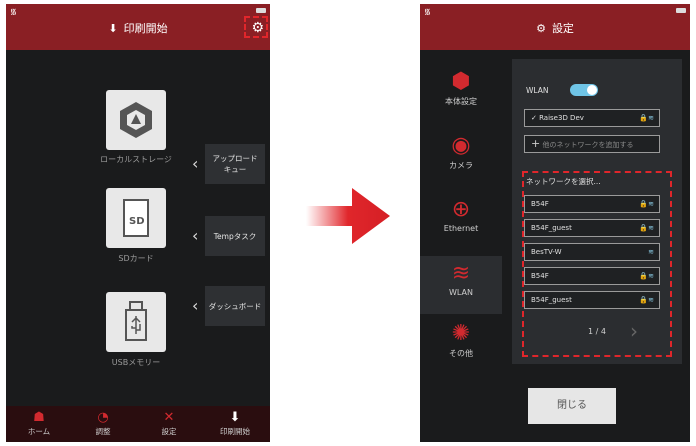 The width and height of the screenshot is (696, 446). Describe the element at coordinates (461, 81) in the screenshot. I see `machine-icon: ⬢` at that location.